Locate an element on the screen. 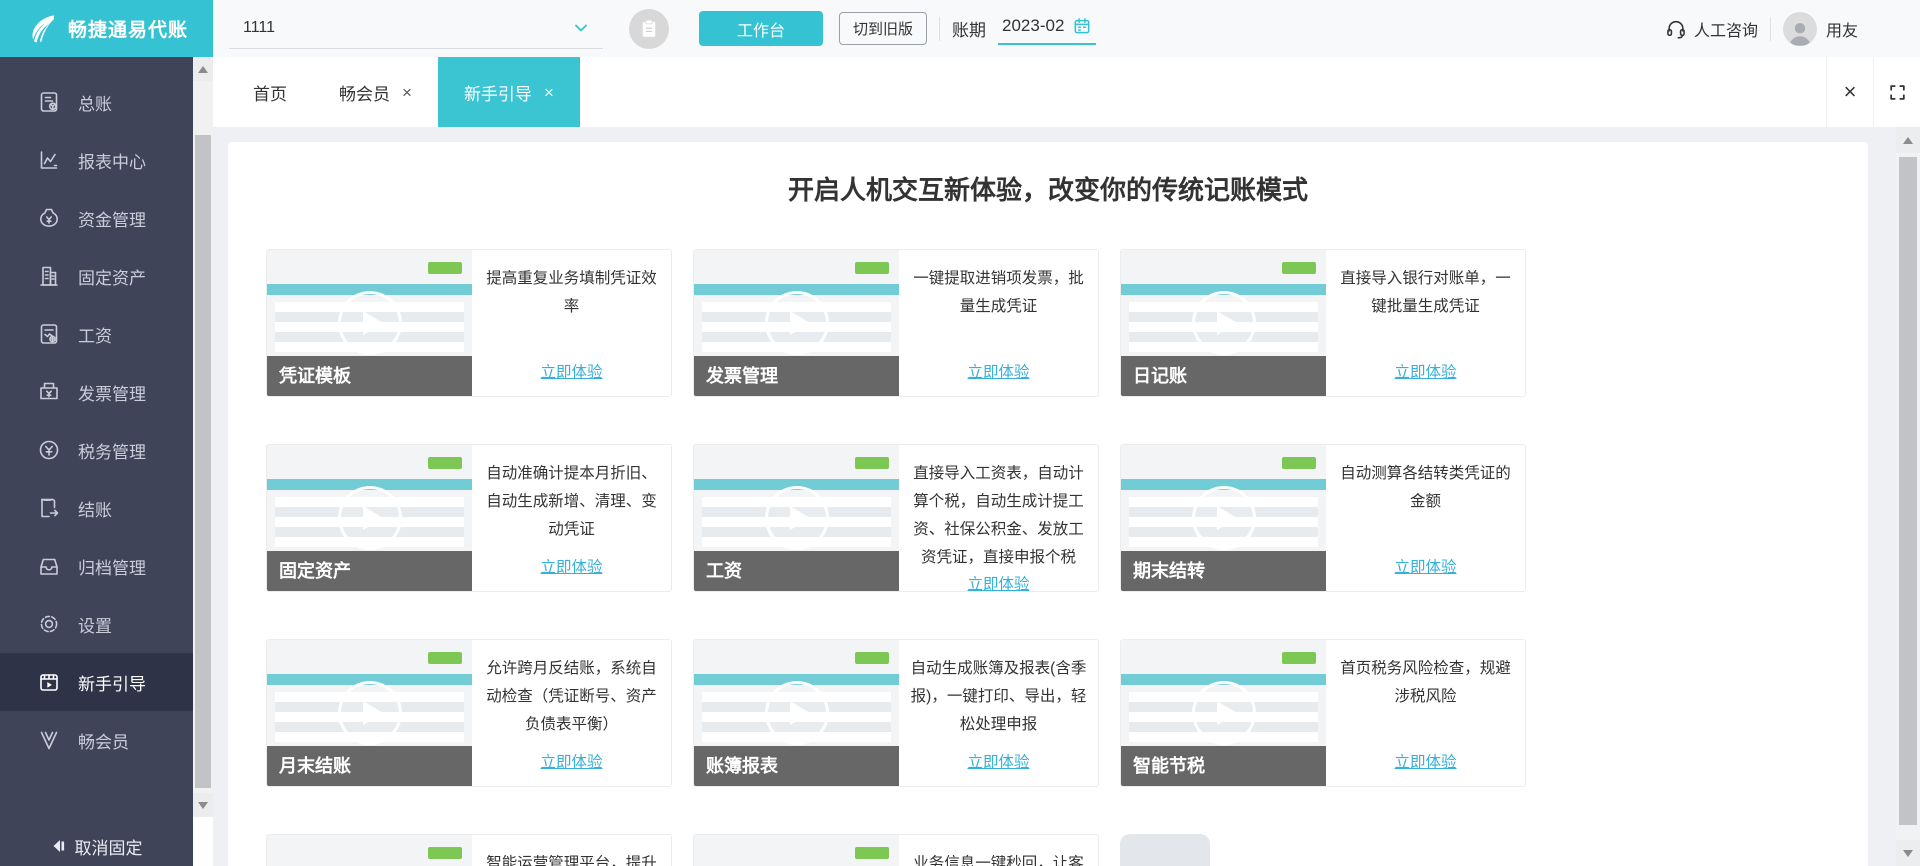  header-divider is located at coordinates (1770, 28).